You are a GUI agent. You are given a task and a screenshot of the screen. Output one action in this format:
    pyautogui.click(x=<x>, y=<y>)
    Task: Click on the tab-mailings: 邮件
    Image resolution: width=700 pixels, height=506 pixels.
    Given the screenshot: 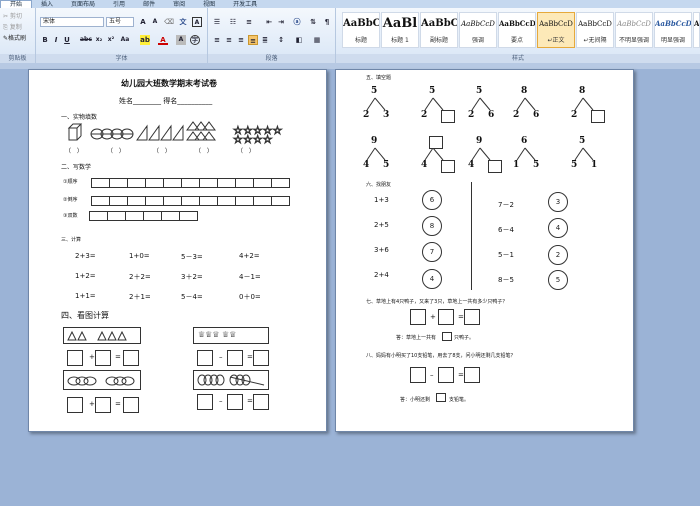 What is the action you would take?
    pyautogui.click(x=149, y=4)
    